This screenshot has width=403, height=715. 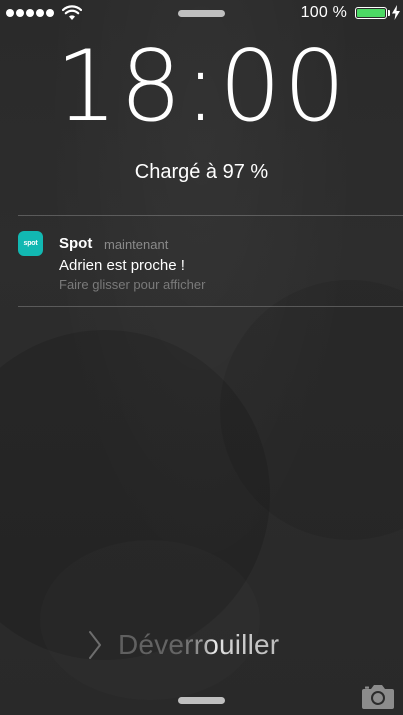 I want to click on notification-hint: Faire glisser pour afficher, so click(x=132, y=284).